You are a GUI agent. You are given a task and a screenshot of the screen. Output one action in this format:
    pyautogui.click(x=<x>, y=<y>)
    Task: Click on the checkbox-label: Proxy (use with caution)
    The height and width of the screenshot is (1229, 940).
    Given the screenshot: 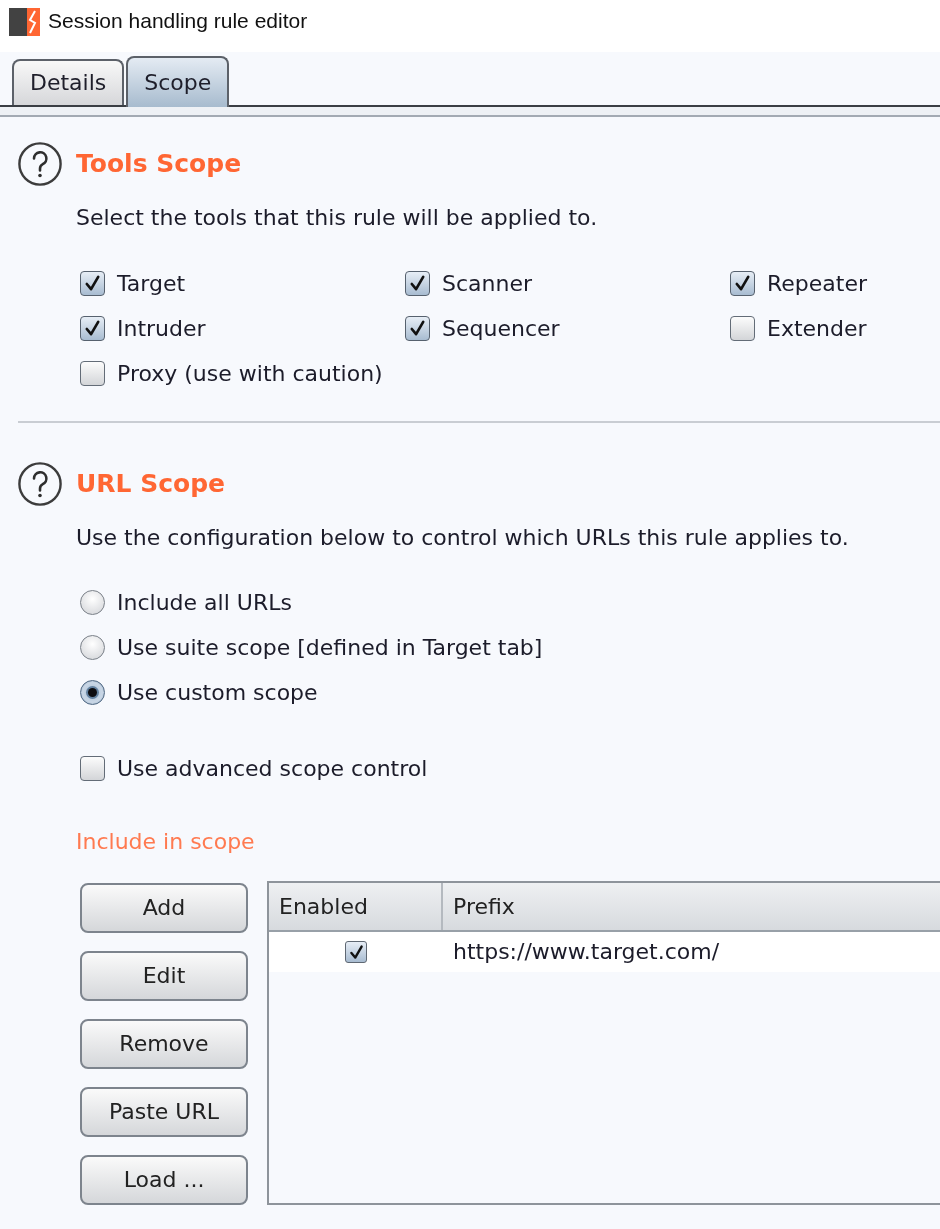 What is the action you would take?
    pyautogui.click(x=250, y=373)
    